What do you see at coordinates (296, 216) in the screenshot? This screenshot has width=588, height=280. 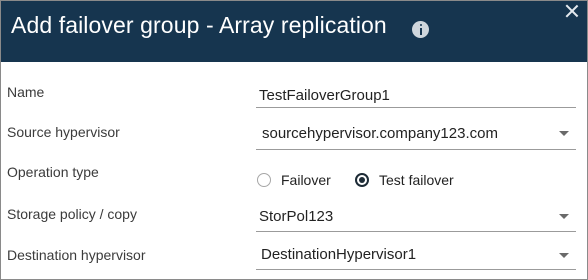 I see `storage-policy-select: StorPol123` at bounding box center [296, 216].